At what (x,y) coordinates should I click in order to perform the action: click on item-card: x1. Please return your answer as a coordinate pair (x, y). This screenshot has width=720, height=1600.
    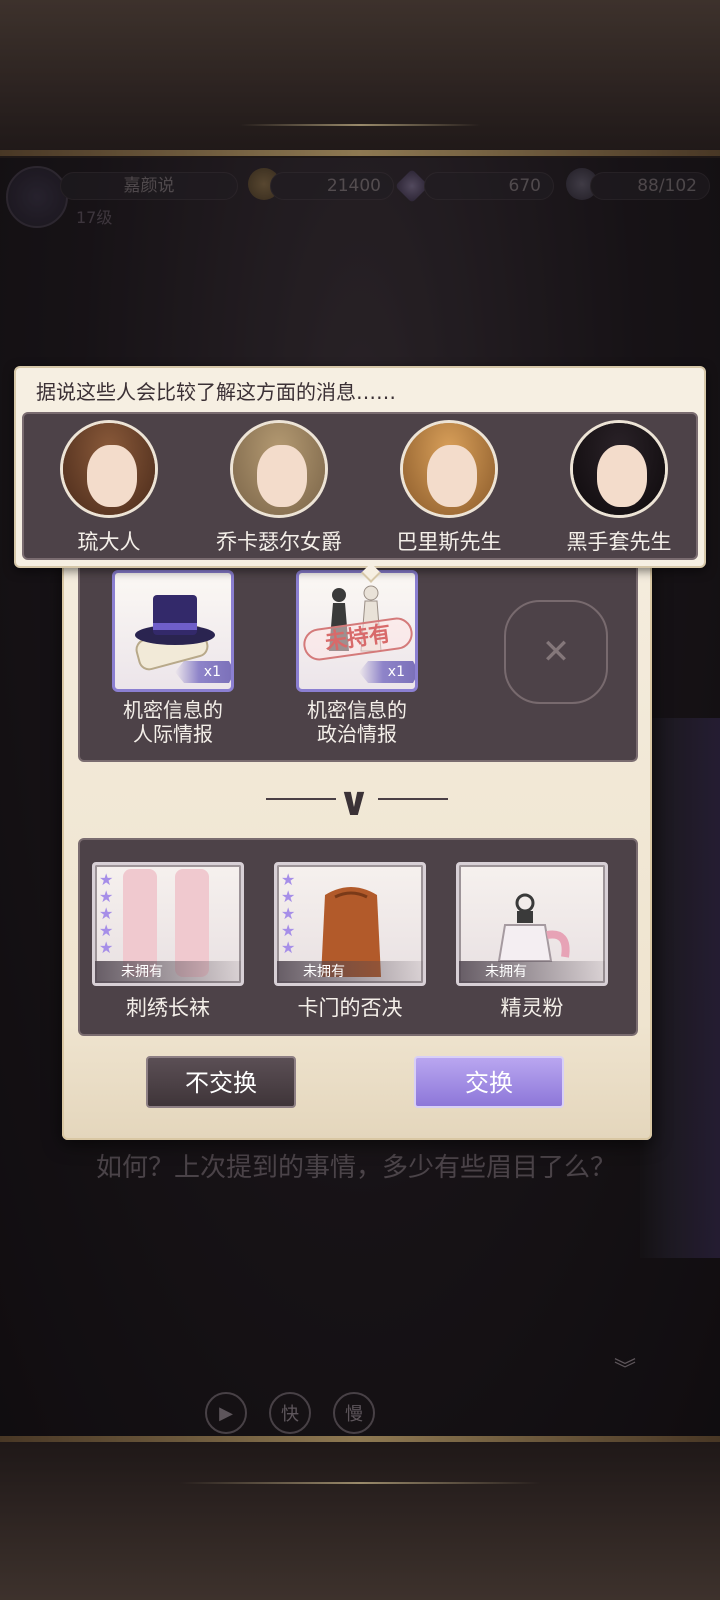
    Looking at the image, I should click on (173, 631).